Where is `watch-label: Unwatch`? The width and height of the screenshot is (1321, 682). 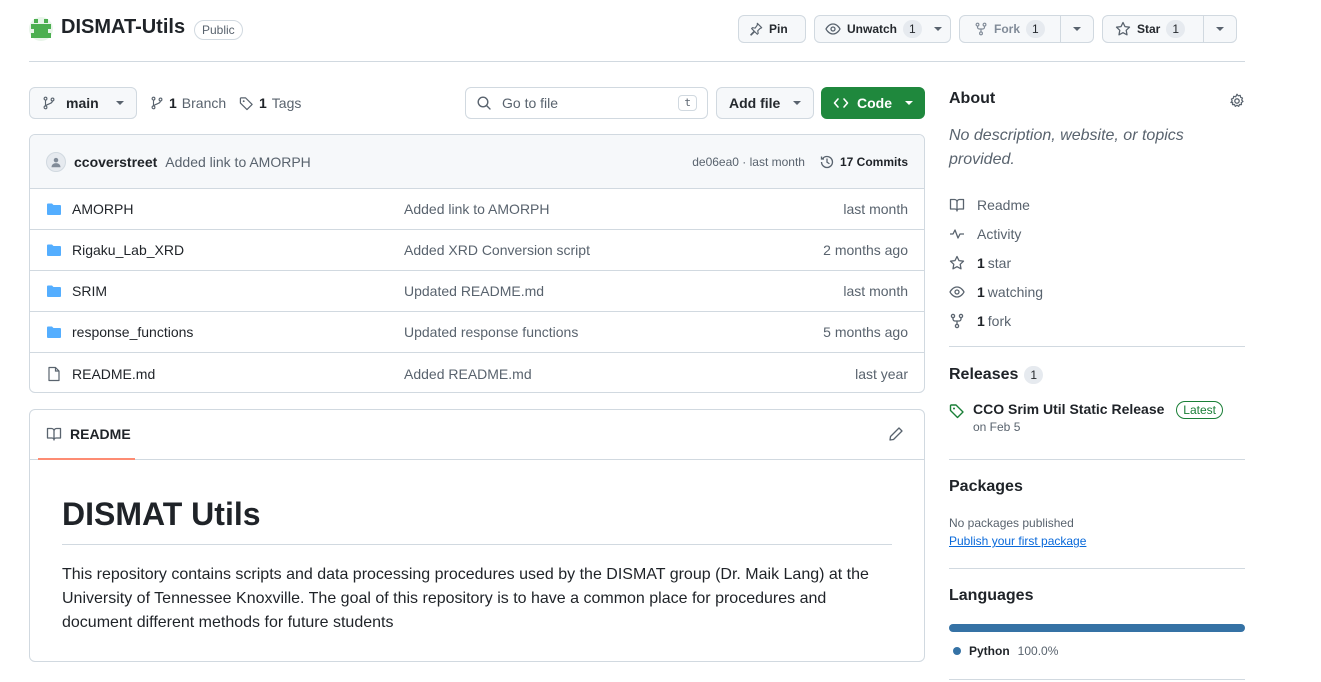 watch-label: Unwatch is located at coordinates (872, 29).